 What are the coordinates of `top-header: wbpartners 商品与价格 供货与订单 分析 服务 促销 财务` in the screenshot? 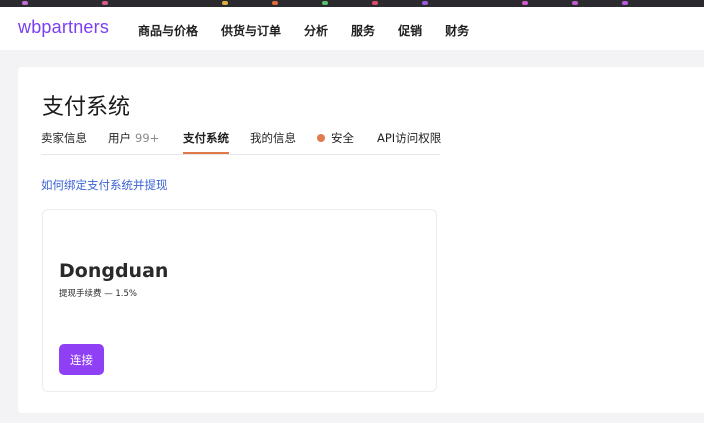 It's located at (352, 28).